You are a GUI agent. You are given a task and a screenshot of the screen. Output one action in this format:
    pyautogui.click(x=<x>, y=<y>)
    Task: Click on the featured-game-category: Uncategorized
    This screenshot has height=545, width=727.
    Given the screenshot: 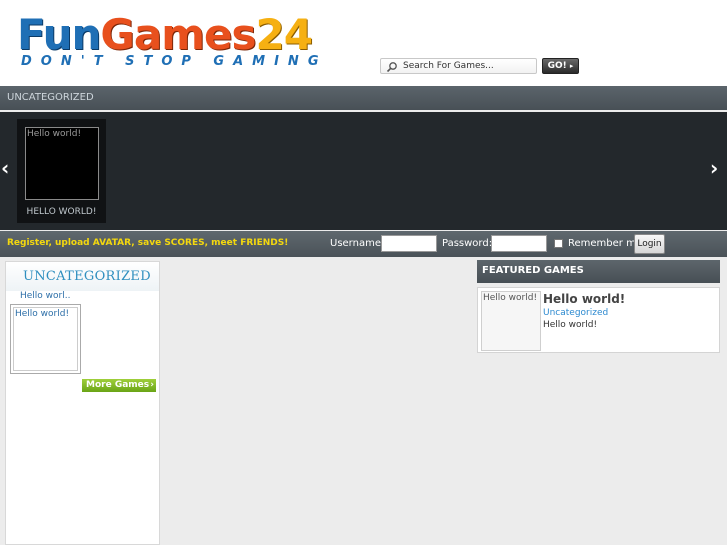 What is the action you would take?
    pyautogui.click(x=575, y=313)
    